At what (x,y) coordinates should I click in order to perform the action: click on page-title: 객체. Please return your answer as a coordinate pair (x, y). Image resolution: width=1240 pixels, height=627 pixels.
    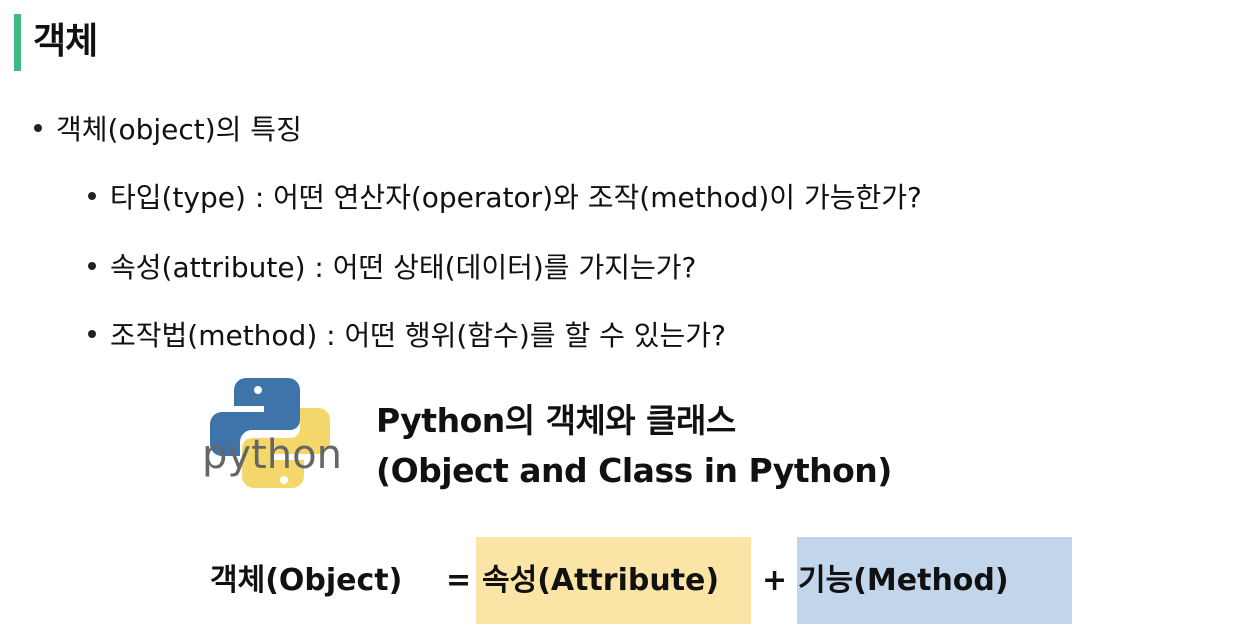
    Looking at the image, I should click on (65, 41).